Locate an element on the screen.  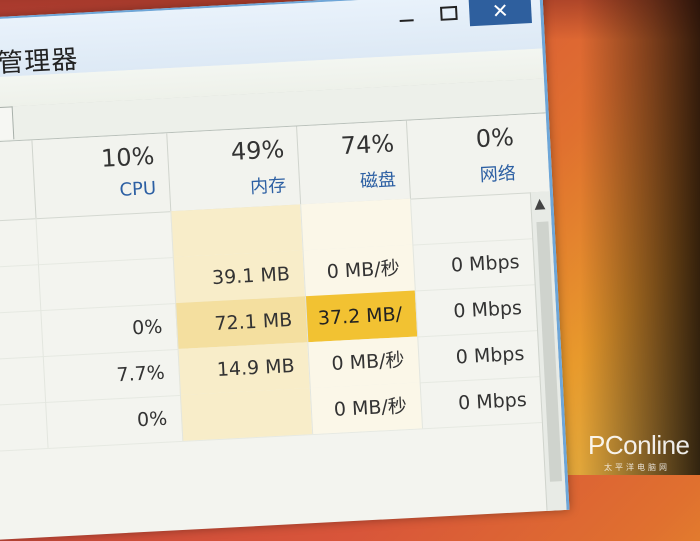
maximize-button is located at coordinates (448, 14).